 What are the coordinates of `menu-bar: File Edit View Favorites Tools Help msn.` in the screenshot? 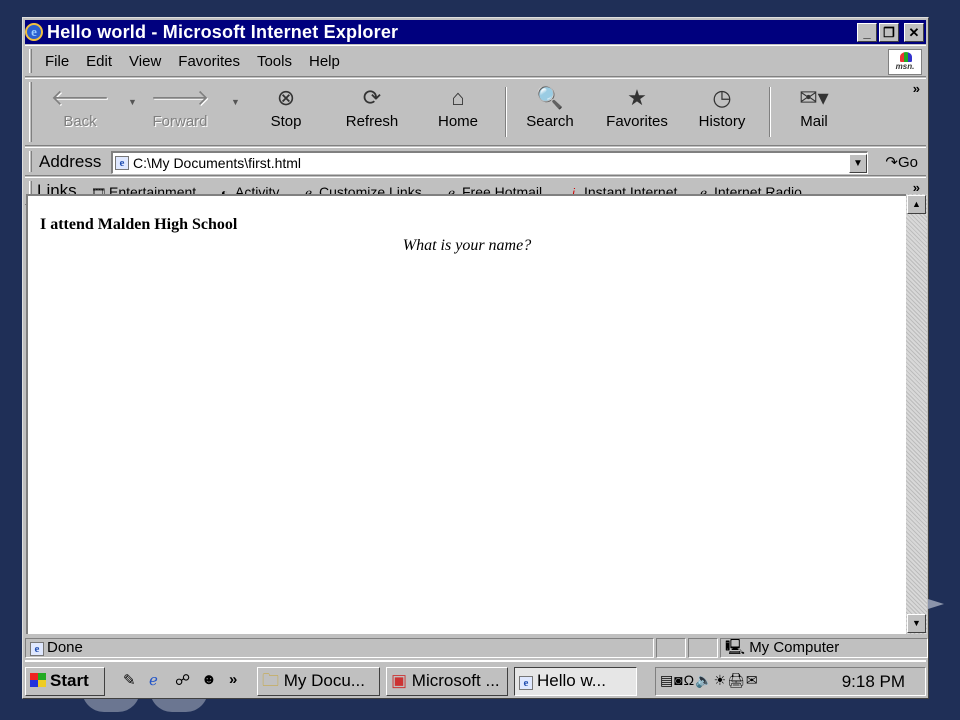 It's located at (475, 61).